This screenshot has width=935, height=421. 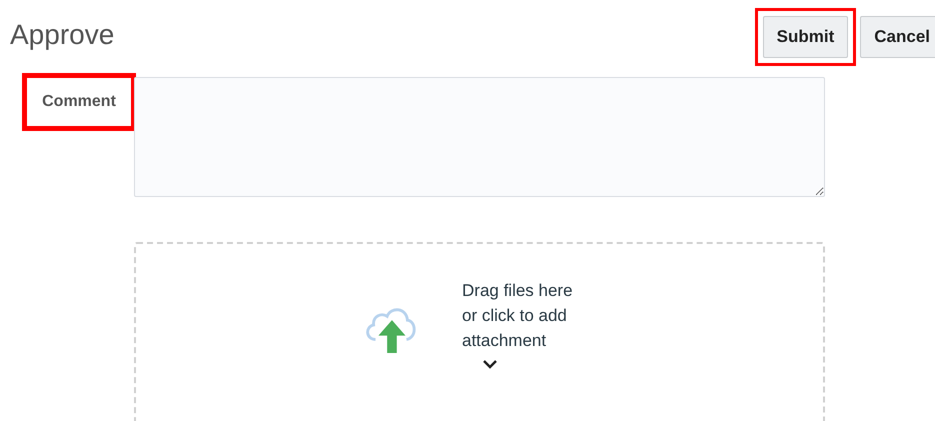 I want to click on chevron-down-icon, so click(x=490, y=364).